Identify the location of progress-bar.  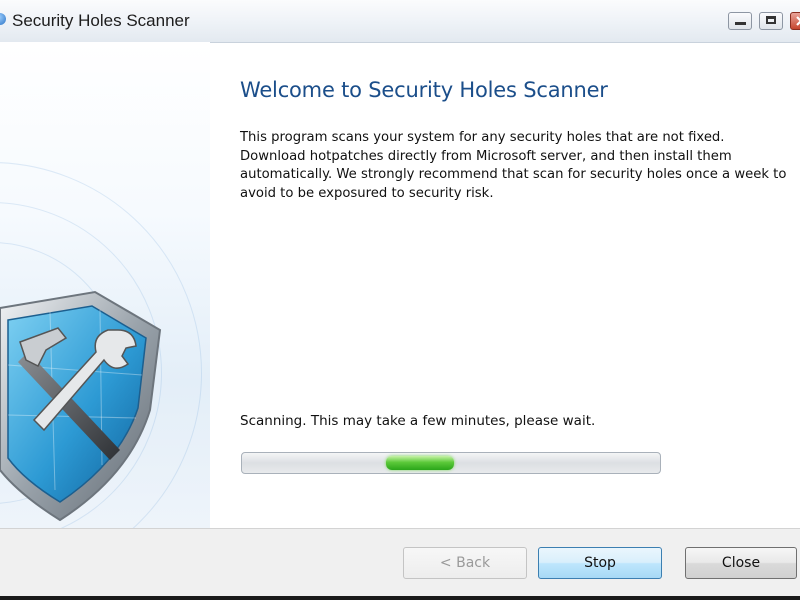
(451, 463).